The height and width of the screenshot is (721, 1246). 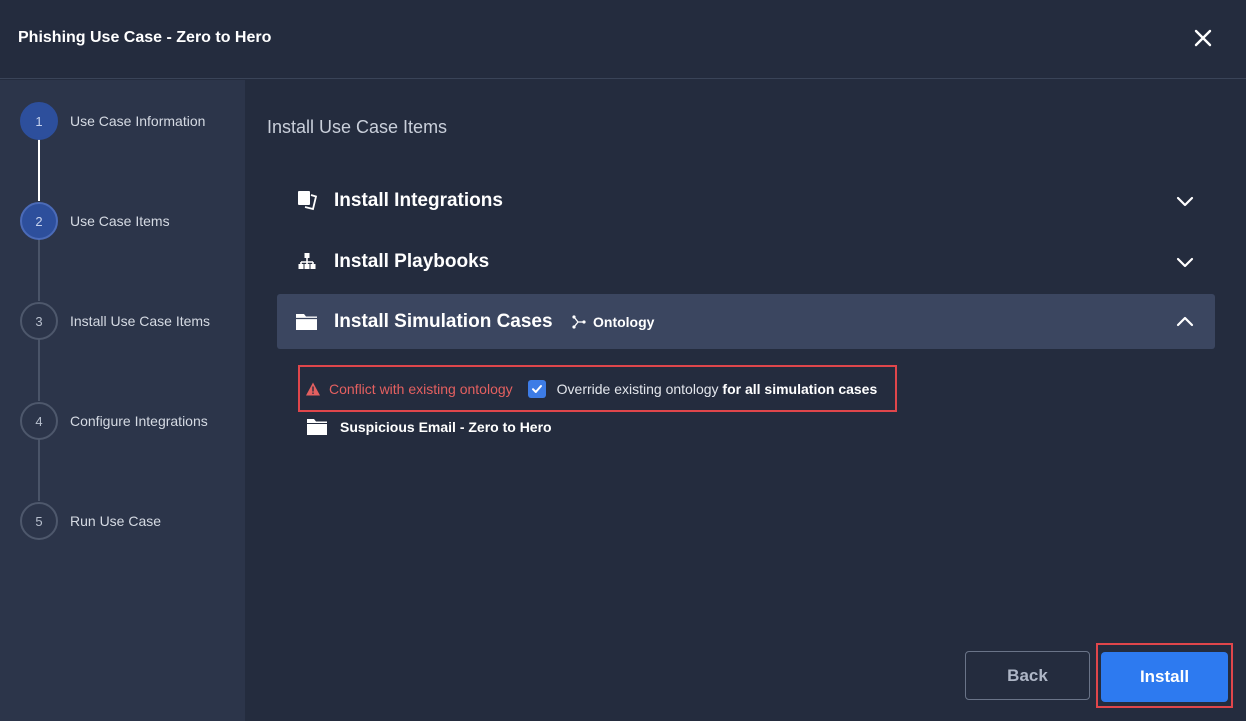 What do you see at coordinates (120, 221) in the screenshot?
I see `step-label: Use Case Items` at bounding box center [120, 221].